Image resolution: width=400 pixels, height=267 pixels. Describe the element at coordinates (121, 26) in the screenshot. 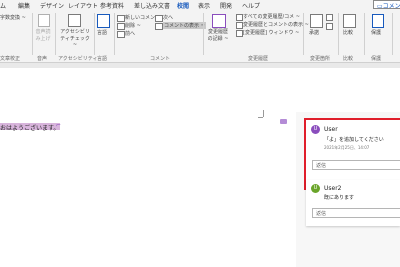

I see `delete-icon` at that location.